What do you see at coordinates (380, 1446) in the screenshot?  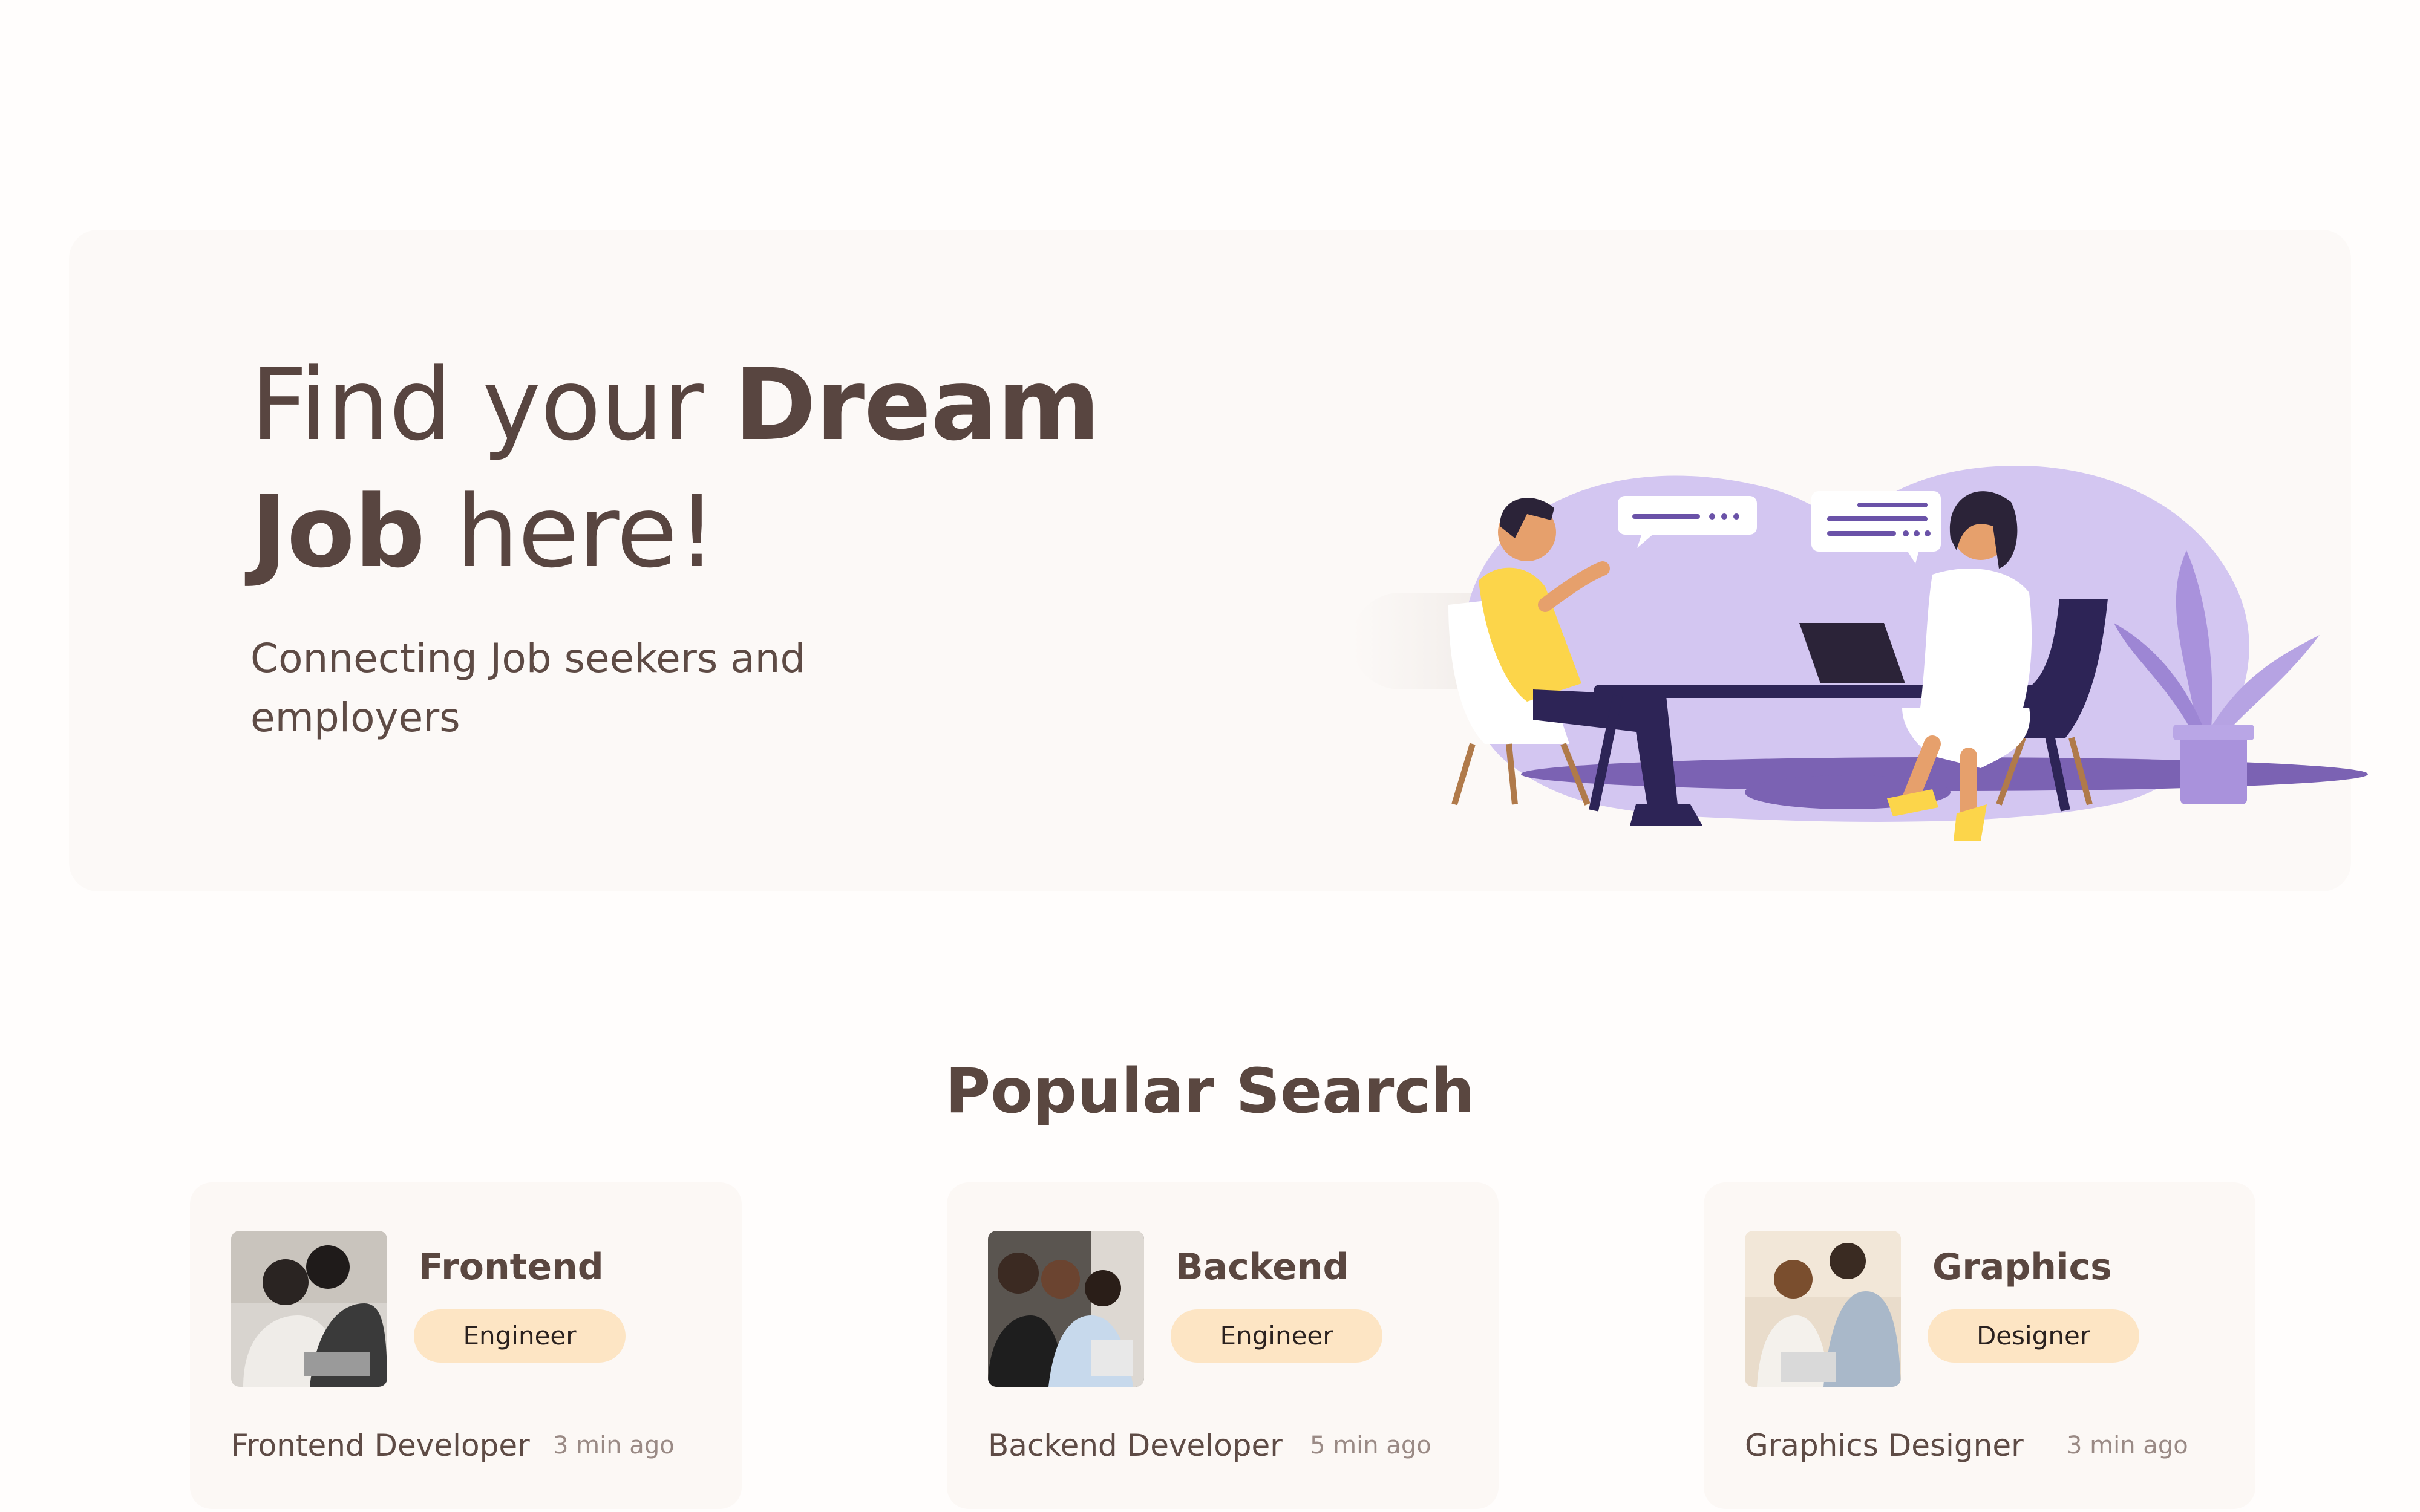 I see `job-title: Frontend Developer` at bounding box center [380, 1446].